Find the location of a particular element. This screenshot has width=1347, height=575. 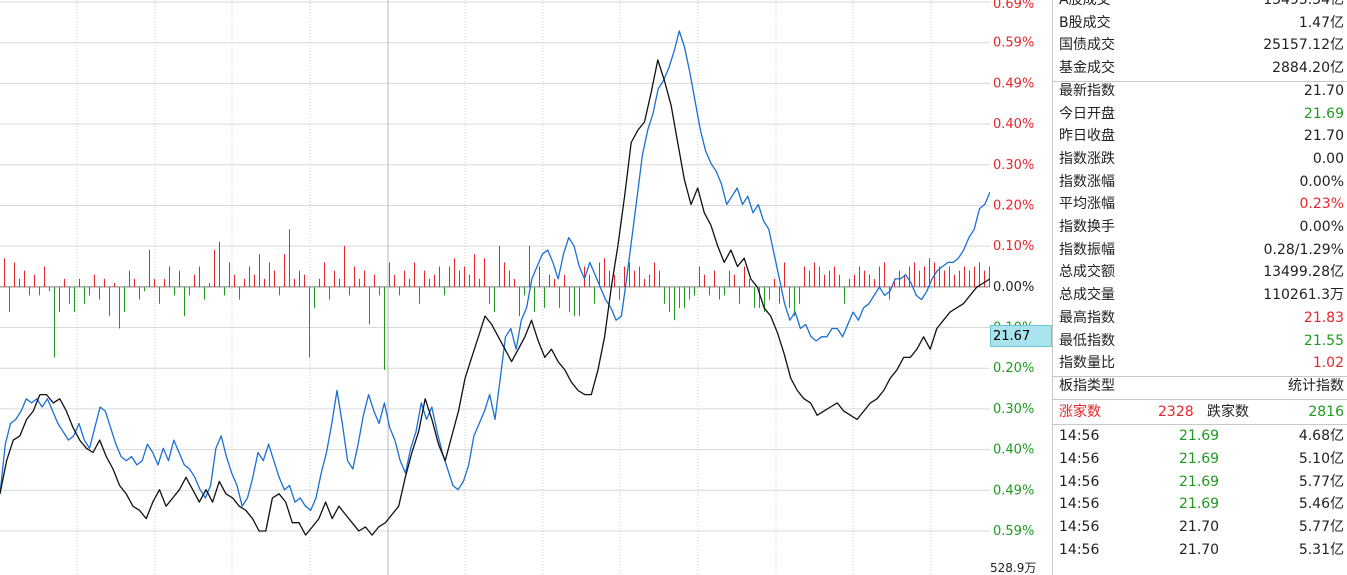

stat-row: 最低指数 21.55 is located at coordinates (1201, 341).